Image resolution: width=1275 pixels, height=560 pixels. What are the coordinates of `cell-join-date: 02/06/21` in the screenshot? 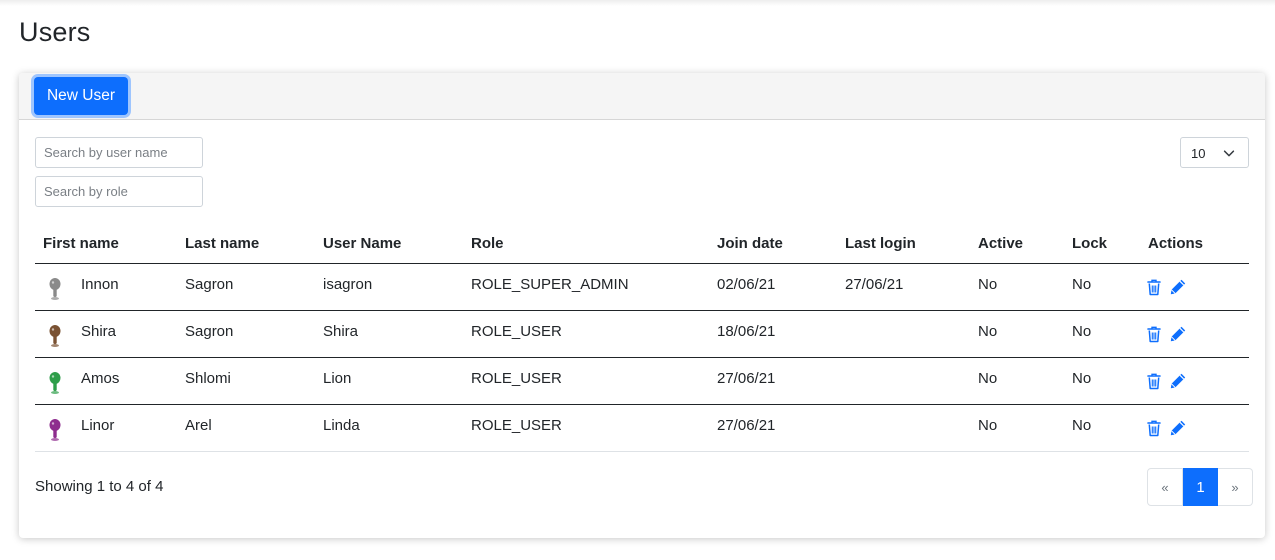 It's located at (746, 284).